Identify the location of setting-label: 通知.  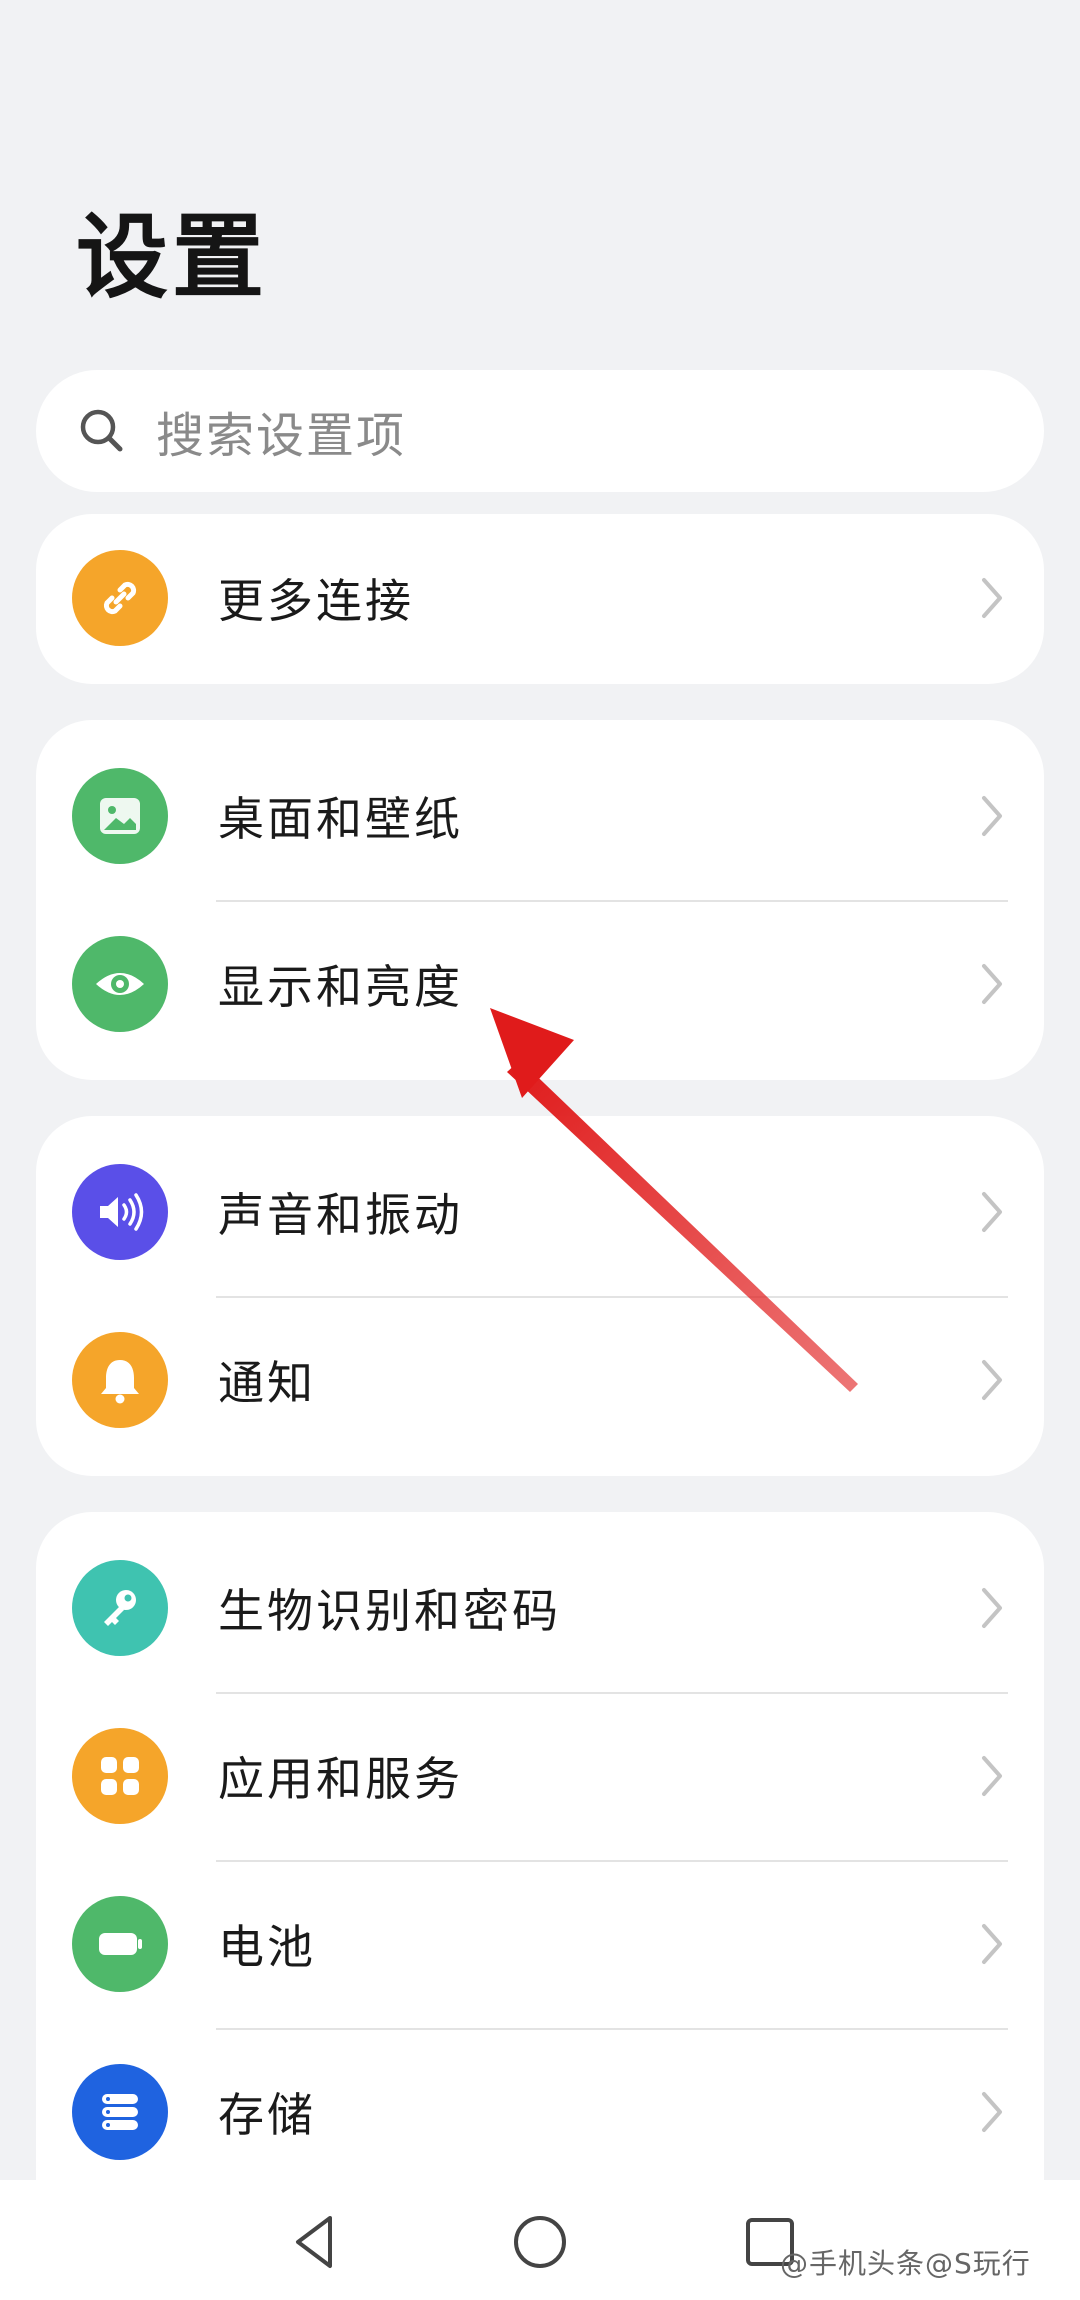
(267, 1383).